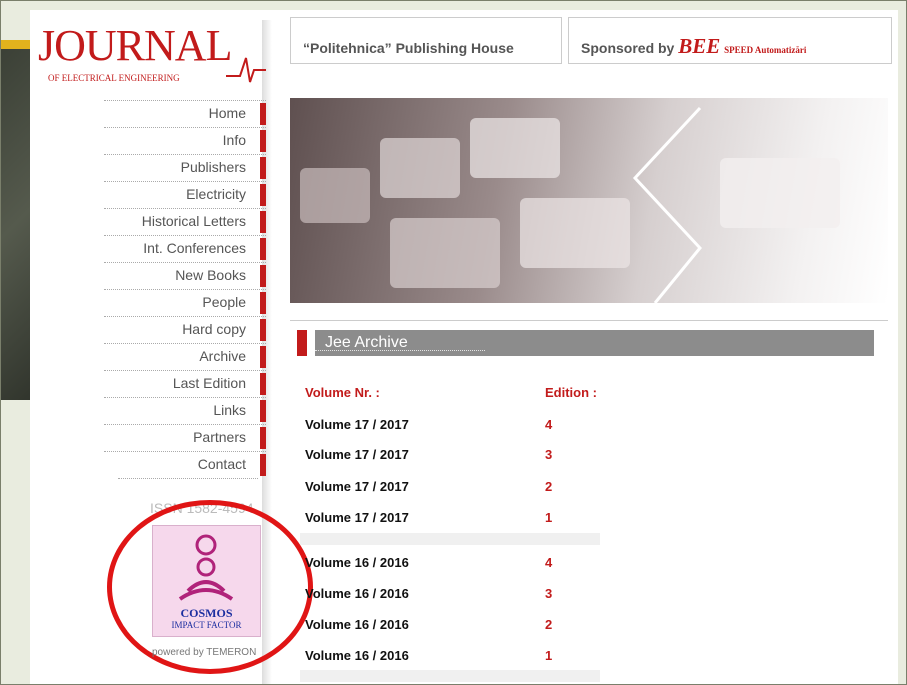  Describe the element at coordinates (246, 70) in the screenshot. I see `pulse-icon` at that location.